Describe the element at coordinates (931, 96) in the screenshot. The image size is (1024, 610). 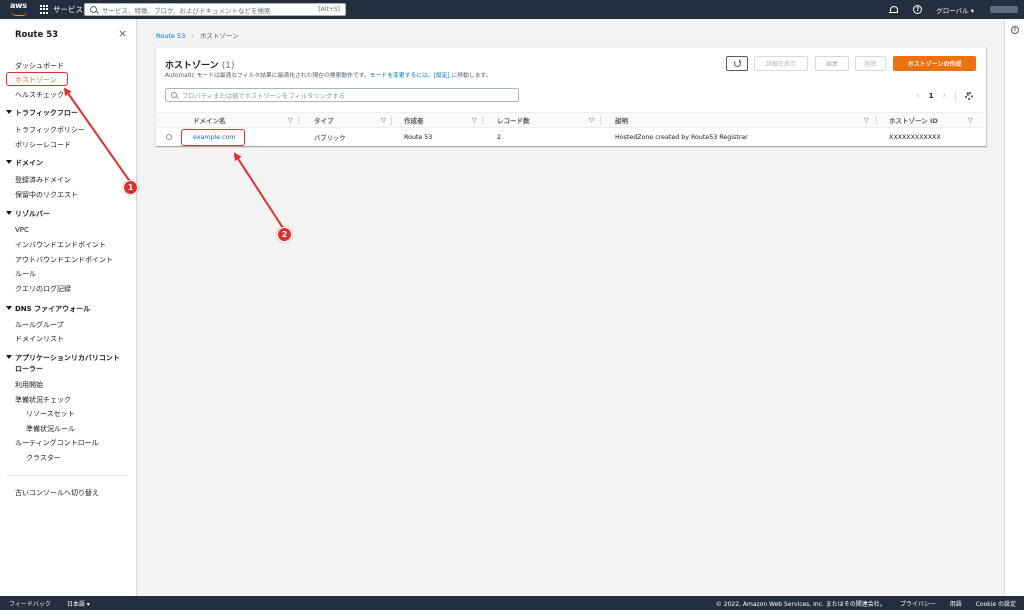
I see `current-page: 1` at that location.